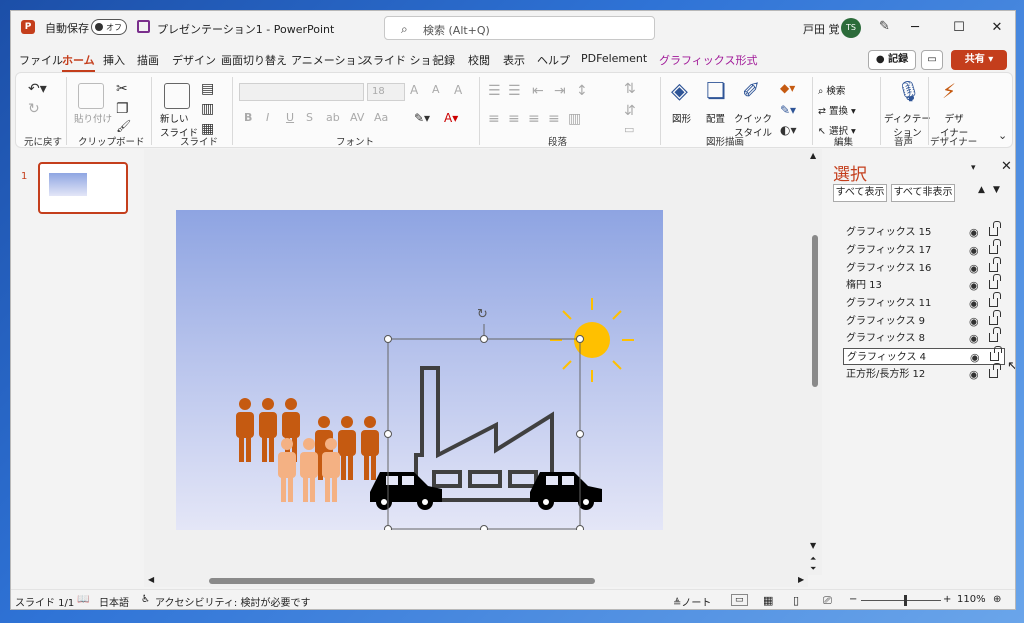  Describe the element at coordinates (309, 117) in the screenshot. I see `shadow-icon: S` at that location.